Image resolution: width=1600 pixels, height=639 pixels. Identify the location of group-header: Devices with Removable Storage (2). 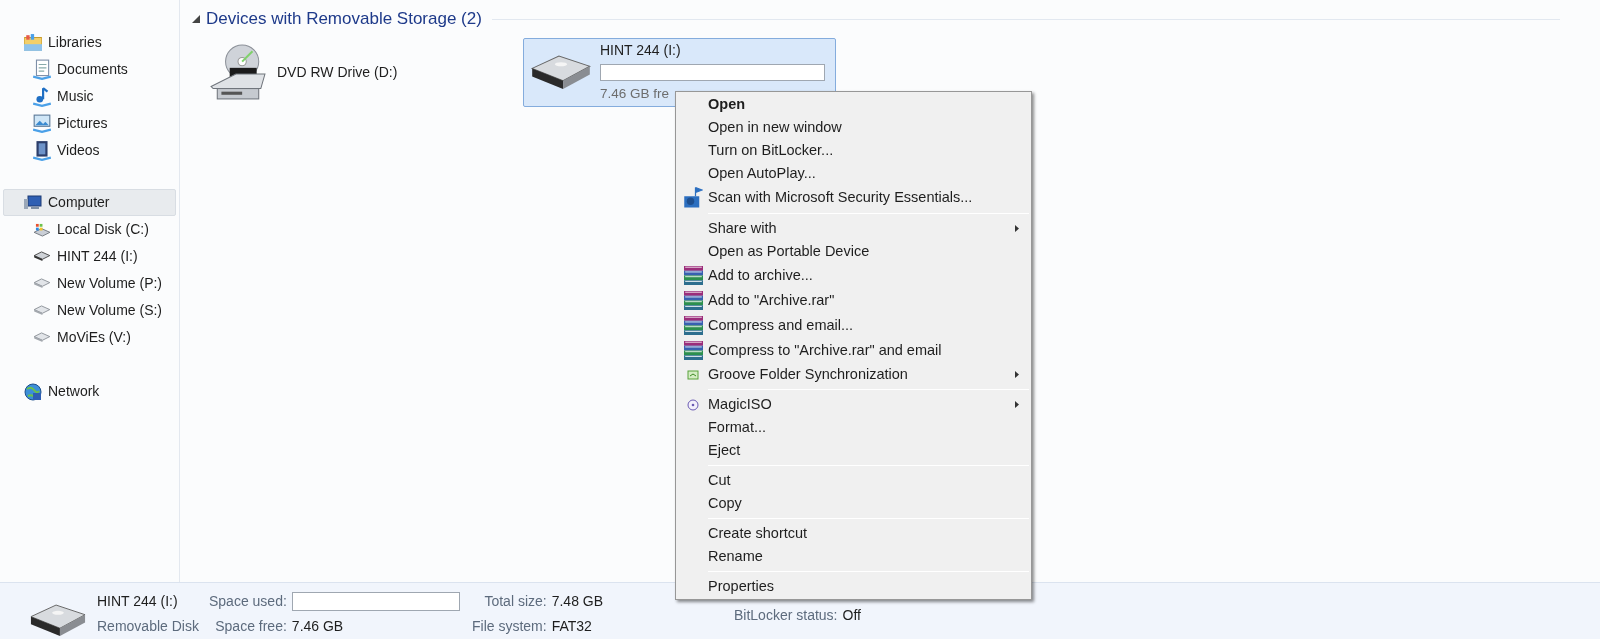
(344, 19).